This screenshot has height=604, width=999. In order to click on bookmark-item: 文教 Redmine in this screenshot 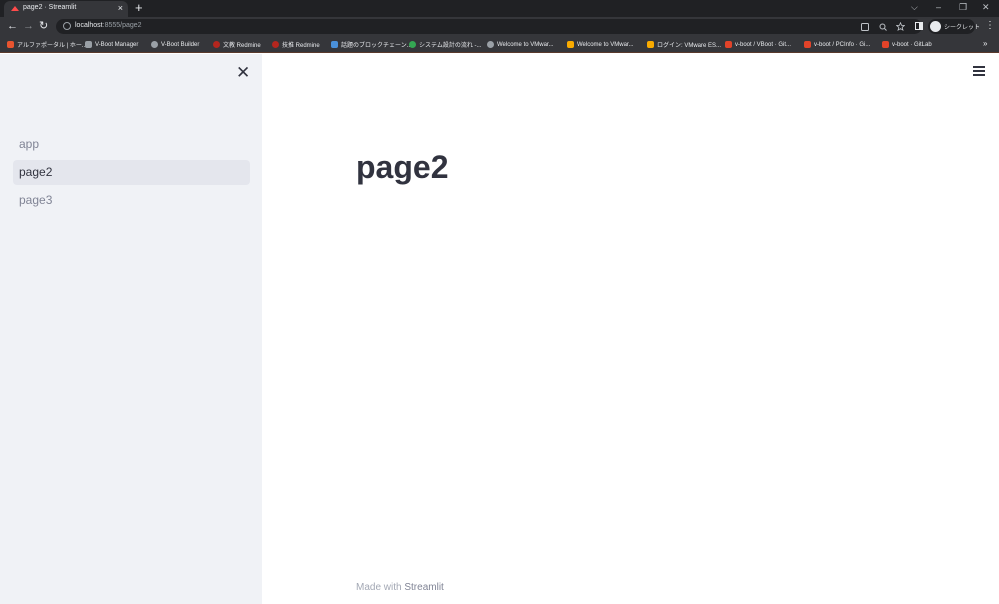, I will do `click(237, 44)`.